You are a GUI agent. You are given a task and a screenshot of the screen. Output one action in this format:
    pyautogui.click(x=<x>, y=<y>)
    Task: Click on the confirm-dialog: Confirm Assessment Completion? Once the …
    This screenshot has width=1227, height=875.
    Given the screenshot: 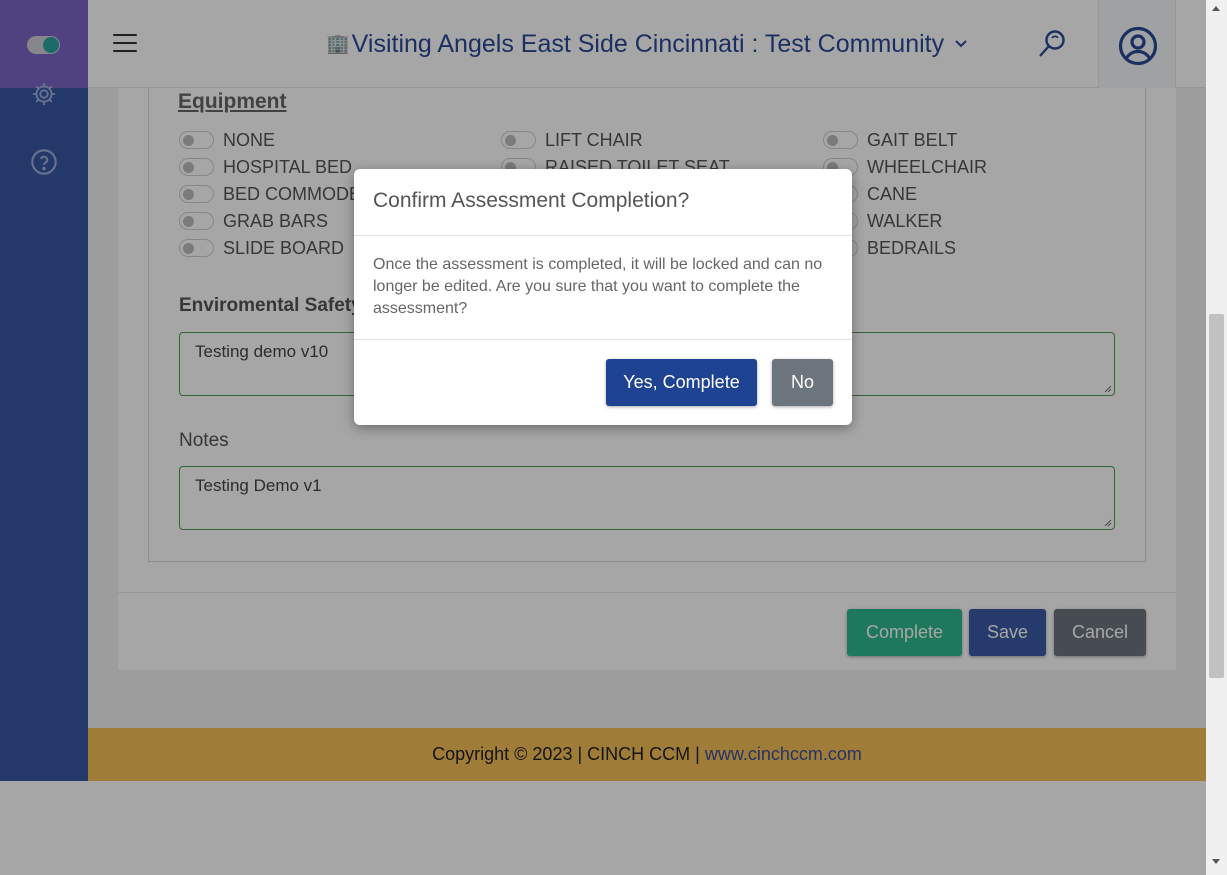 What is the action you would take?
    pyautogui.click(x=603, y=297)
    